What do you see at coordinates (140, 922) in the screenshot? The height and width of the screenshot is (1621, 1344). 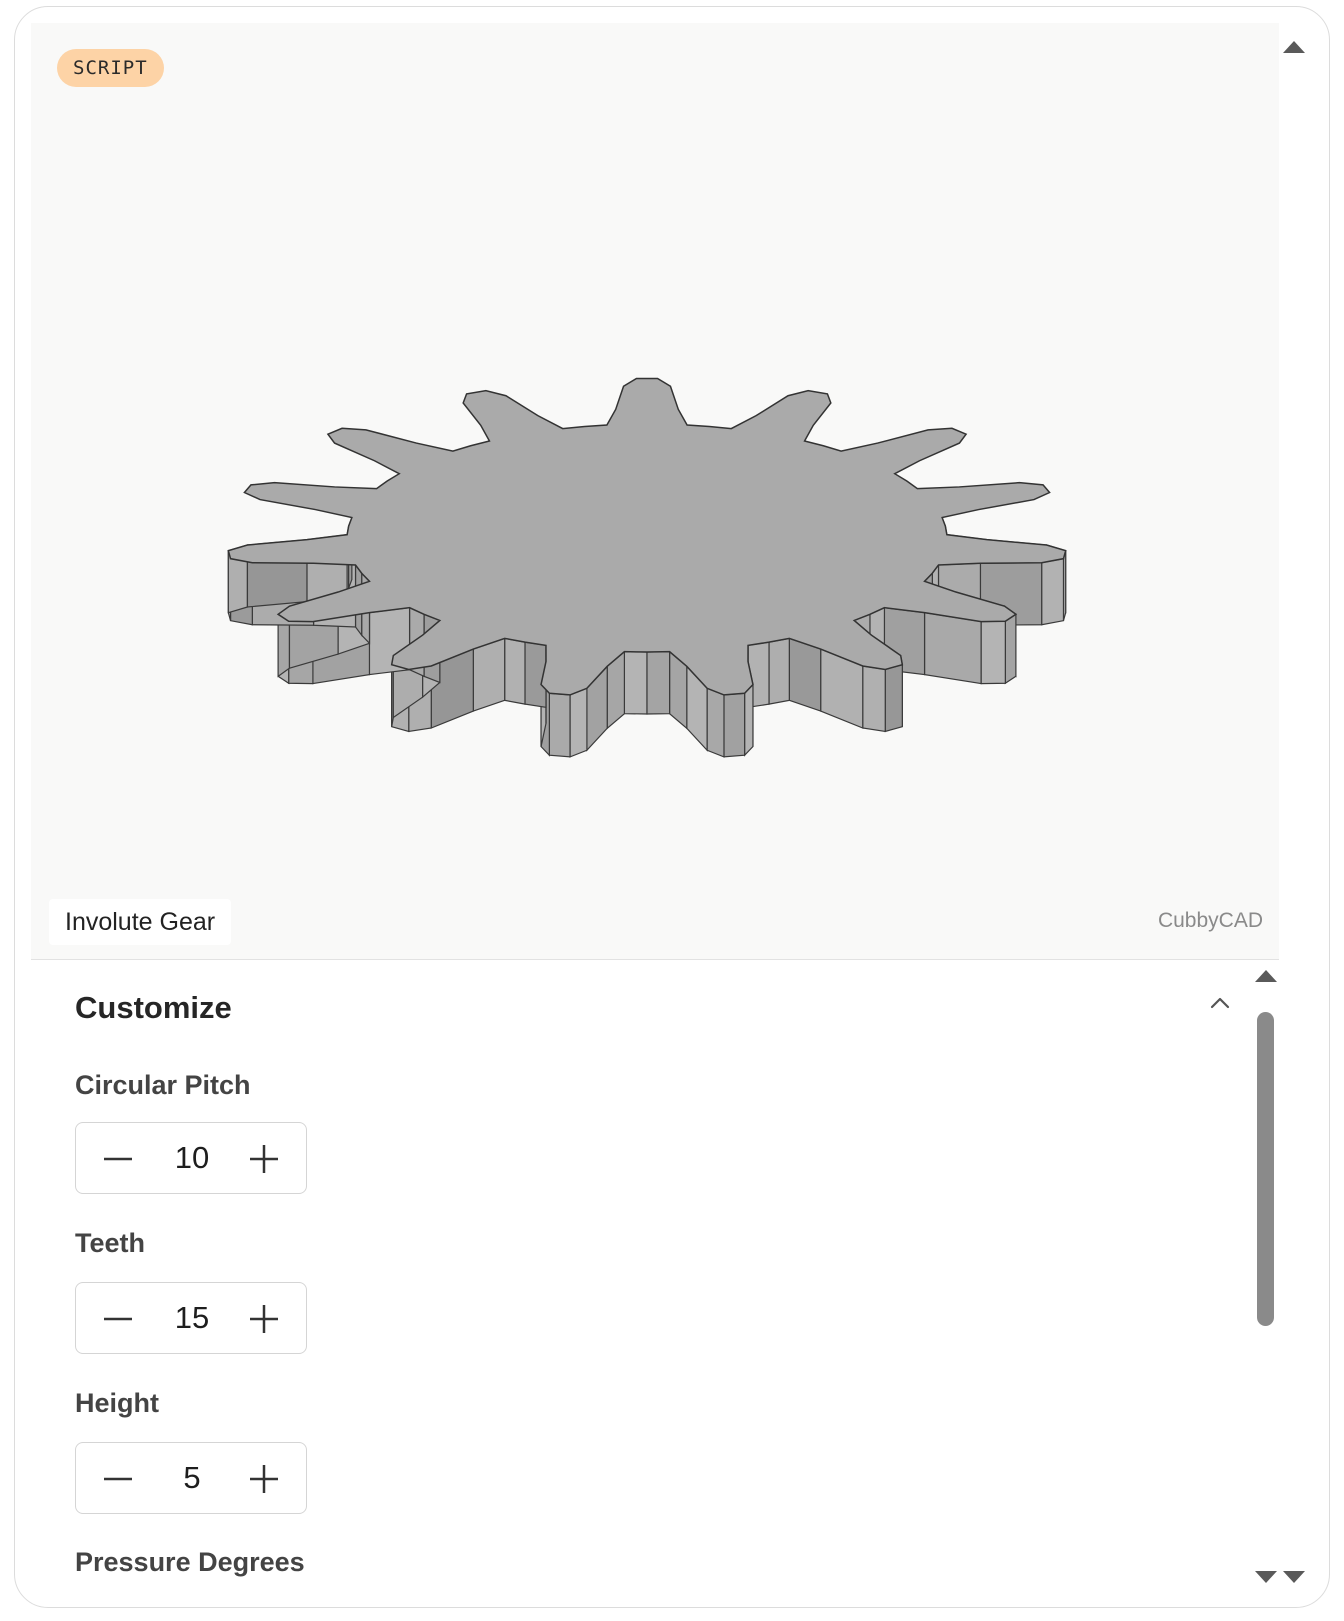 I see `model-title: Involute Gear` at bounding box center [140, 922].